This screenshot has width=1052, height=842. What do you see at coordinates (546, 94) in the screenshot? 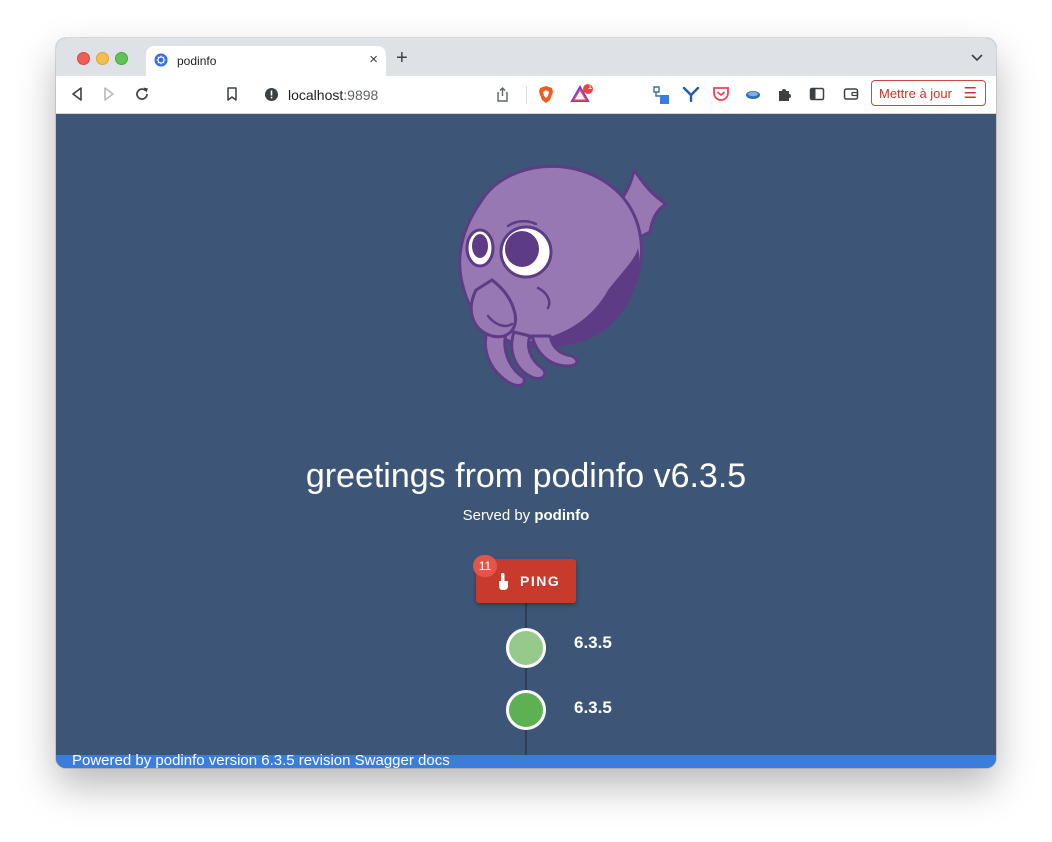
I see `brave-shields-icon` at bounding box center [546, 94].